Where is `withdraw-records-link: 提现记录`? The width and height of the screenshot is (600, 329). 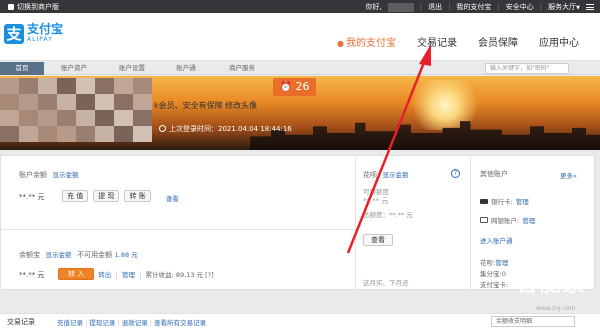
withdraw-records-link: 提现记录 is located at coordinates (102, 323).